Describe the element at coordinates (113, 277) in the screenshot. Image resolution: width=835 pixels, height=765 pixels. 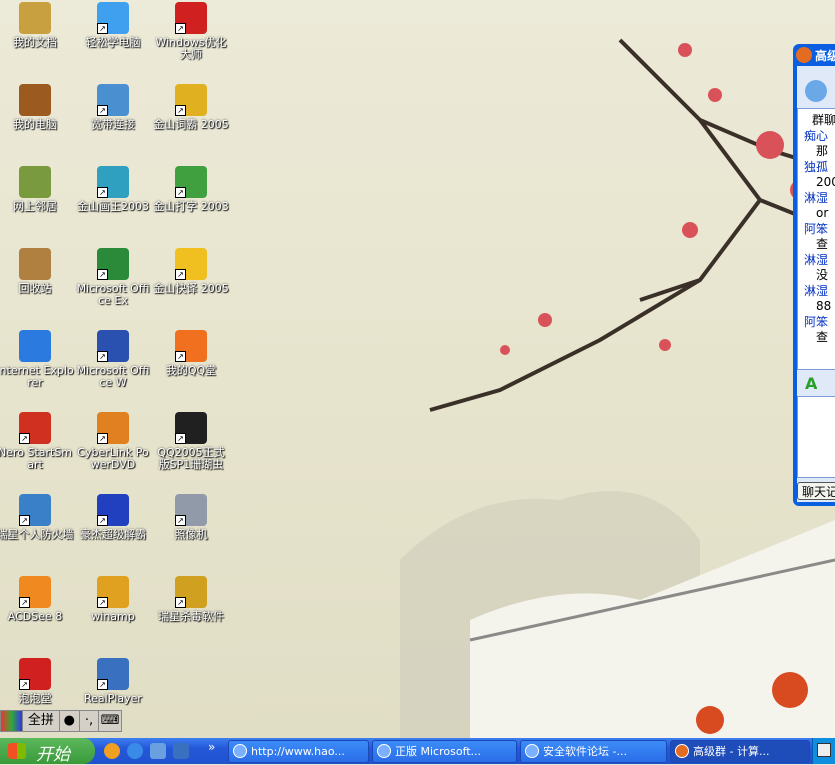
I see `desktop-icon: ↗ Microsoft Office Ex` at that location.